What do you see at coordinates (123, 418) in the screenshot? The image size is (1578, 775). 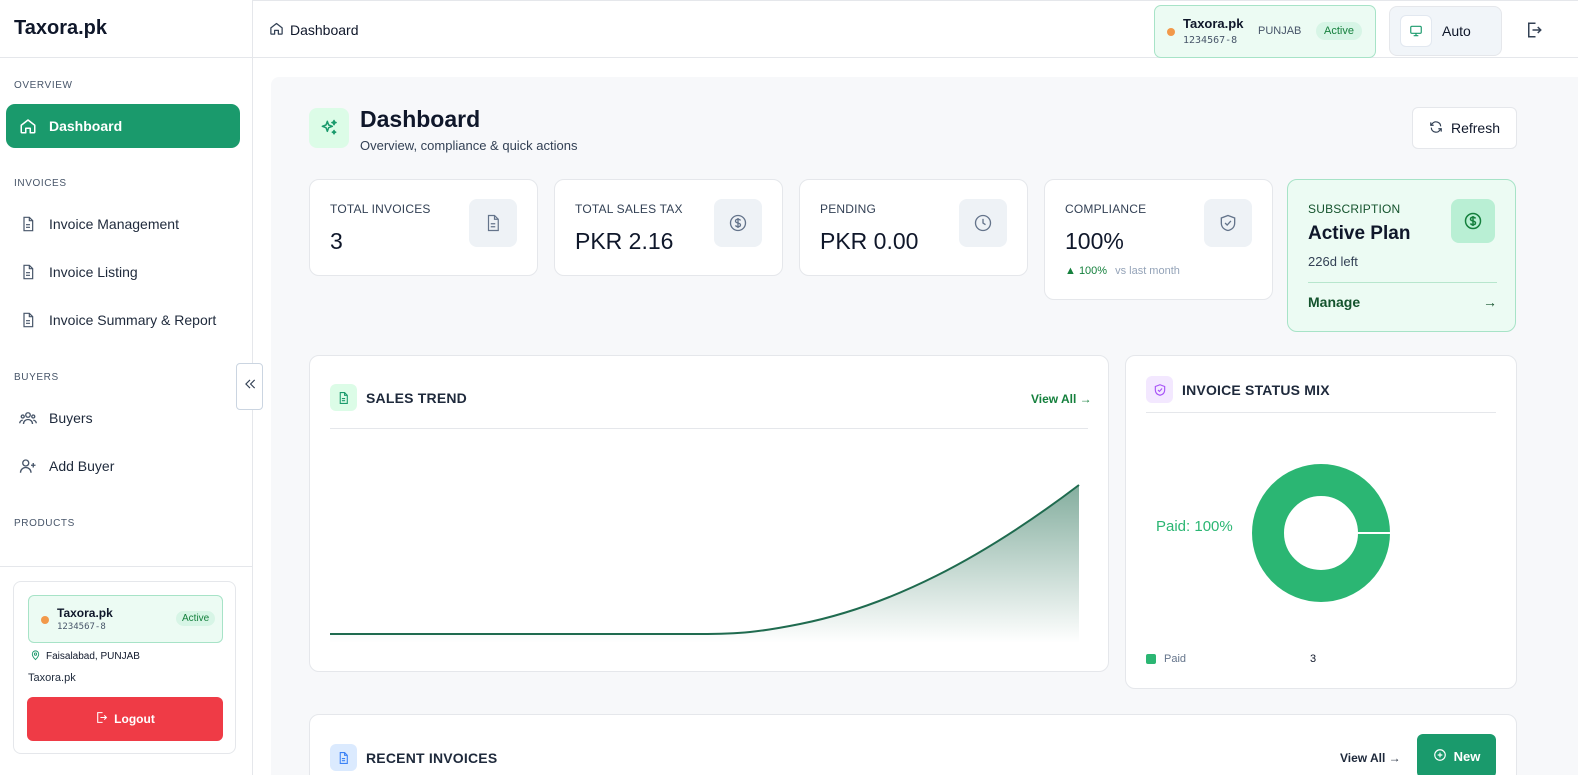 I see `sidebar-item-buyers: Buyers` at bounding box center [123, 418].